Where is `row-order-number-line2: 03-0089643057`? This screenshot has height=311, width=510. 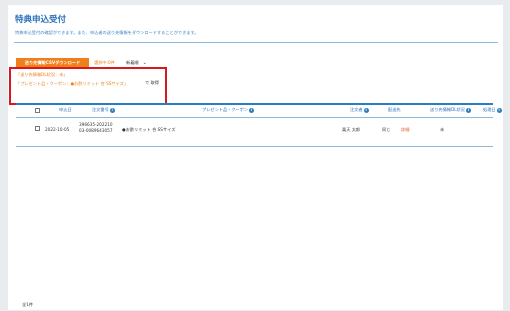 row-order-number-line2: 03-0089643057 is located at coordinates (96, 130).